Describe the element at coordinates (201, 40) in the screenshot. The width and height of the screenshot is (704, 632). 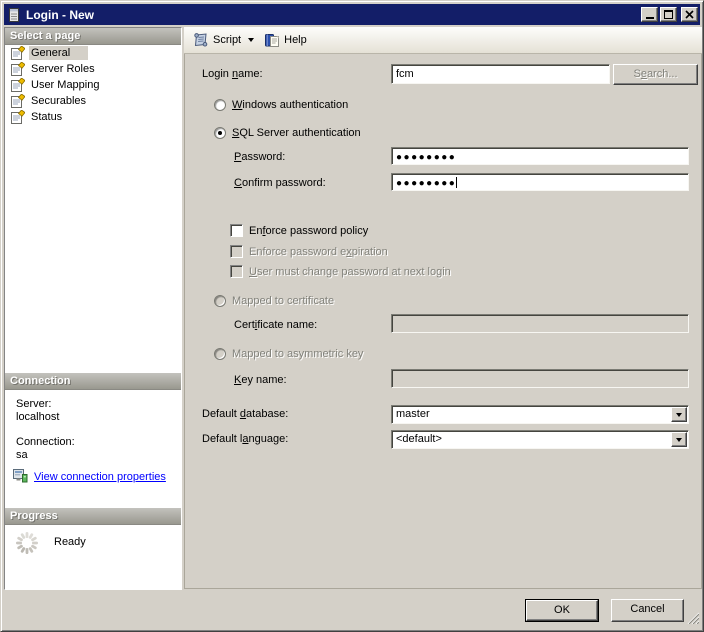
I see `scroll-icon` at that location.